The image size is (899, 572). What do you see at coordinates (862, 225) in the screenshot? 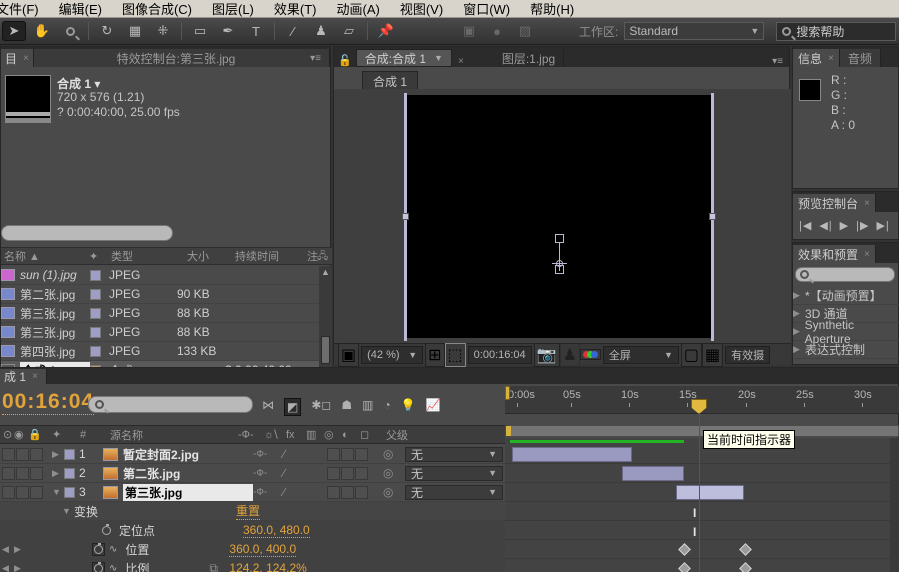
I see `next-frame-button: |▶` at bounding box center [862, 225].